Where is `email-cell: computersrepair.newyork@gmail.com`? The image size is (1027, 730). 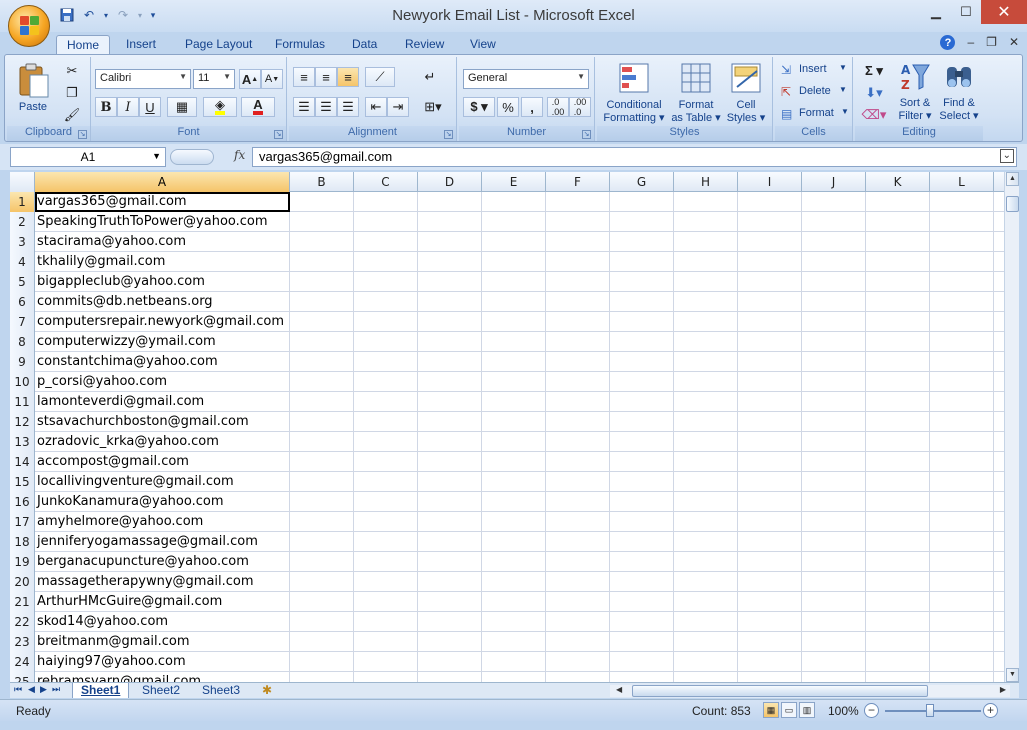 email-cell: computersrepair.newyork@gmail.com is located at coordinates (162, 322).